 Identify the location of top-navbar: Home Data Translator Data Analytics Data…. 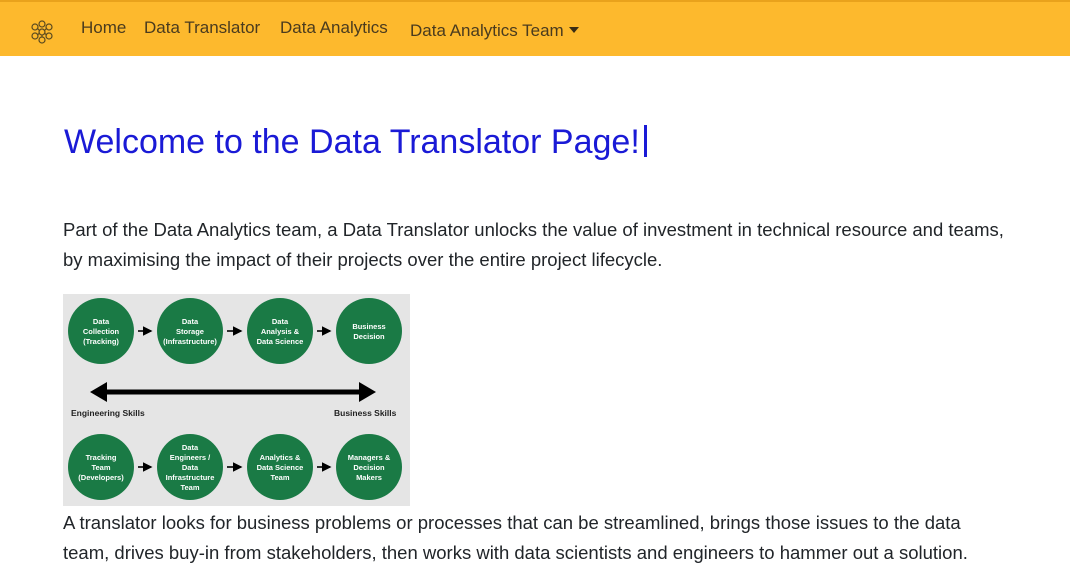
(535, 28).